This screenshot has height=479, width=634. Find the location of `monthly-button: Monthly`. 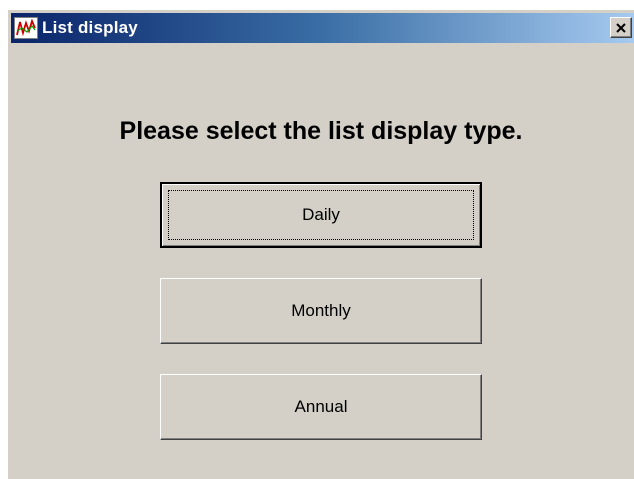

monthly-button: Monthly is located at coordinates (321, 311).